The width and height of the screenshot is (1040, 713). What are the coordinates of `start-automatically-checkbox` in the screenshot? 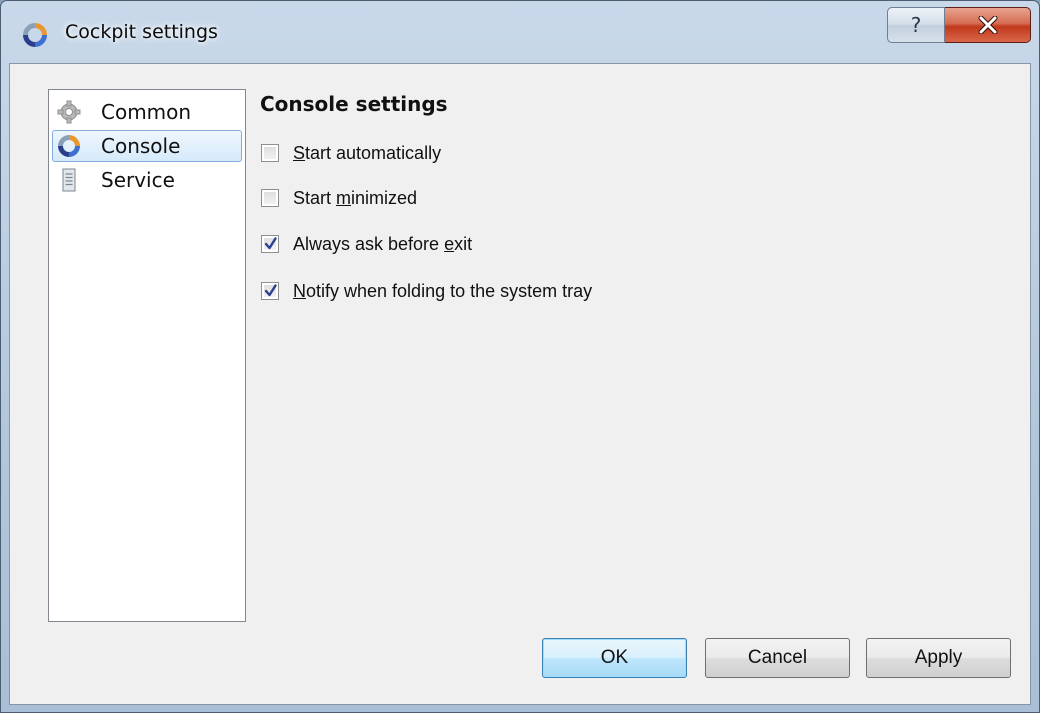 It's located at (270, 153).